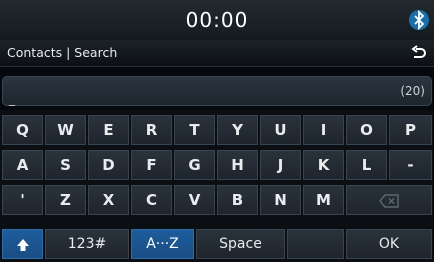 The height and width of the screenshot is (262, 434). What do you see at coordinates (65, 165) in the screenshot?
I see `key-s: S` at bounding box center [65, 165].